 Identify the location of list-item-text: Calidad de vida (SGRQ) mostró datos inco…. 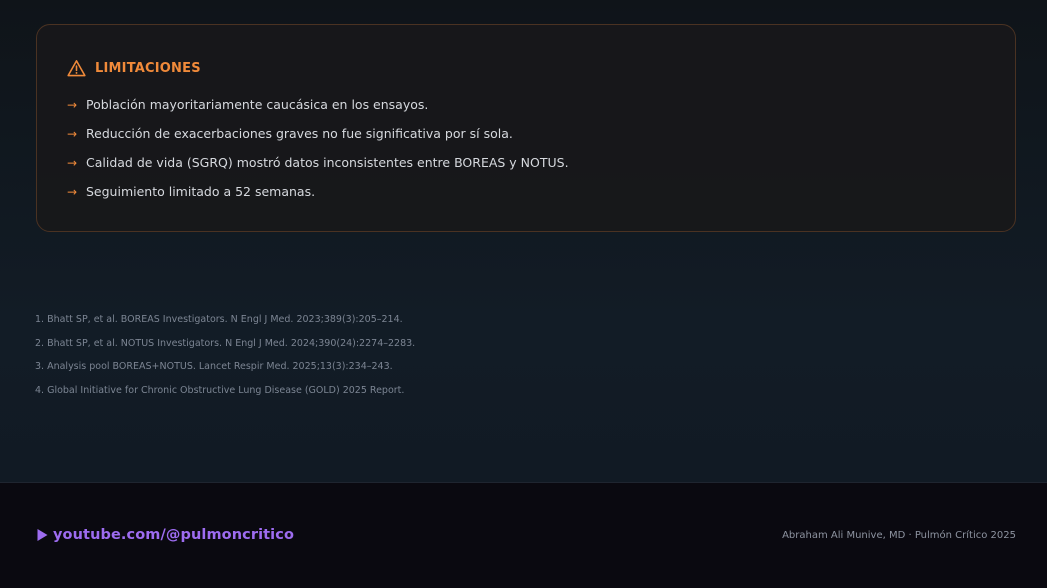
(327, 162).